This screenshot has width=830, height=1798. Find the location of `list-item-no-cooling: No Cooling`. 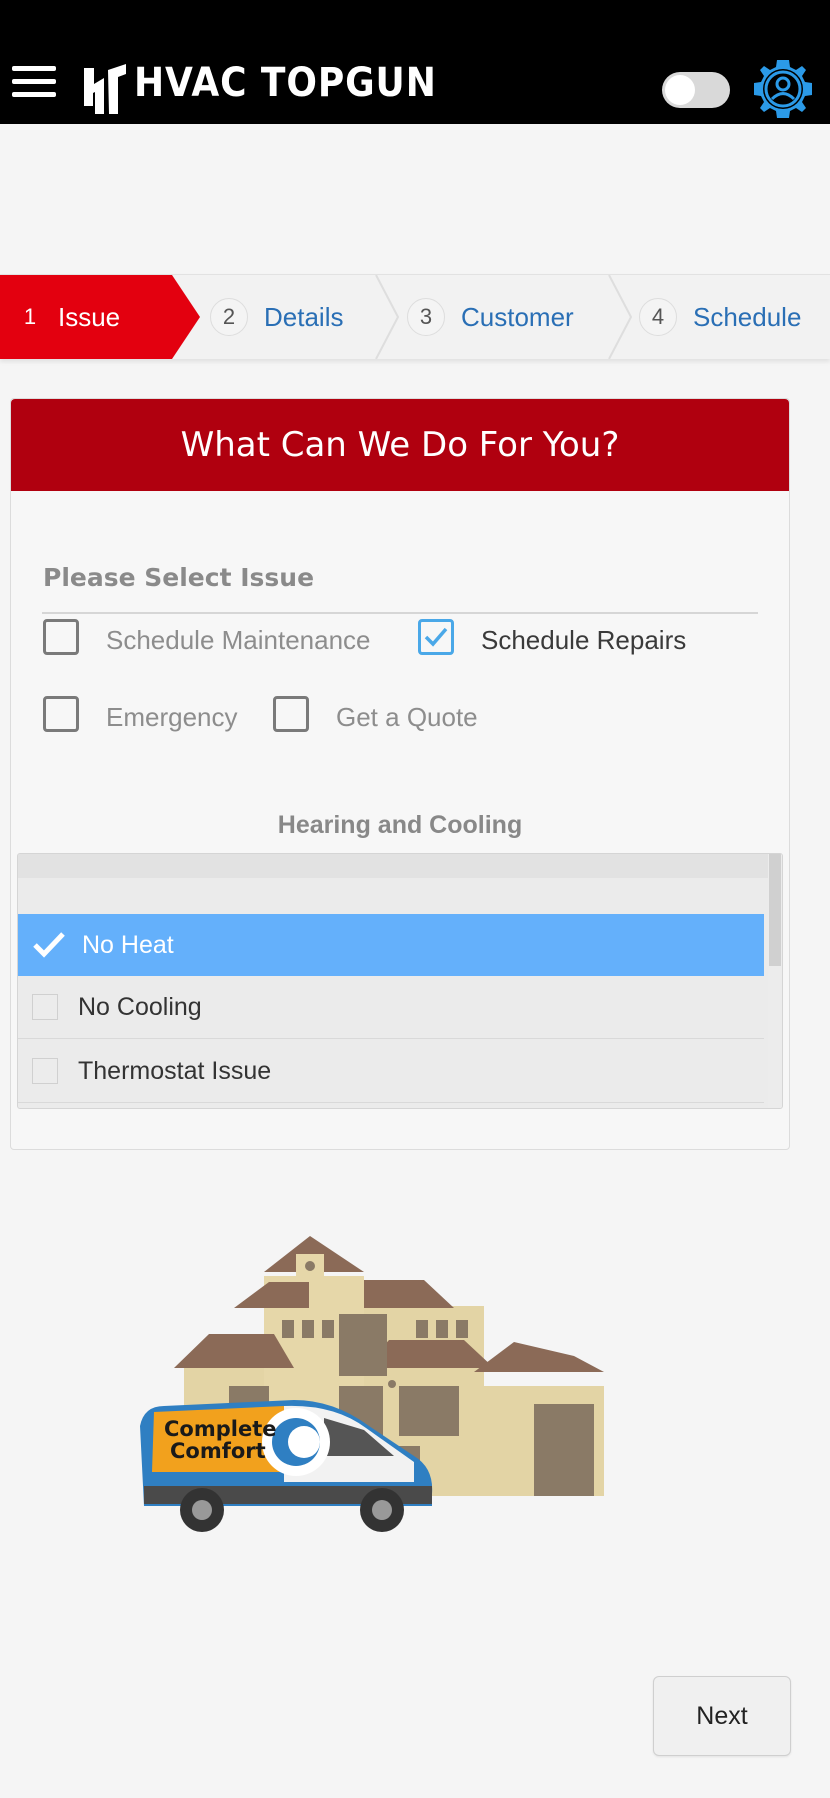

list-item-no-cooling: No Cooling is located at coordinates (391, 1007).